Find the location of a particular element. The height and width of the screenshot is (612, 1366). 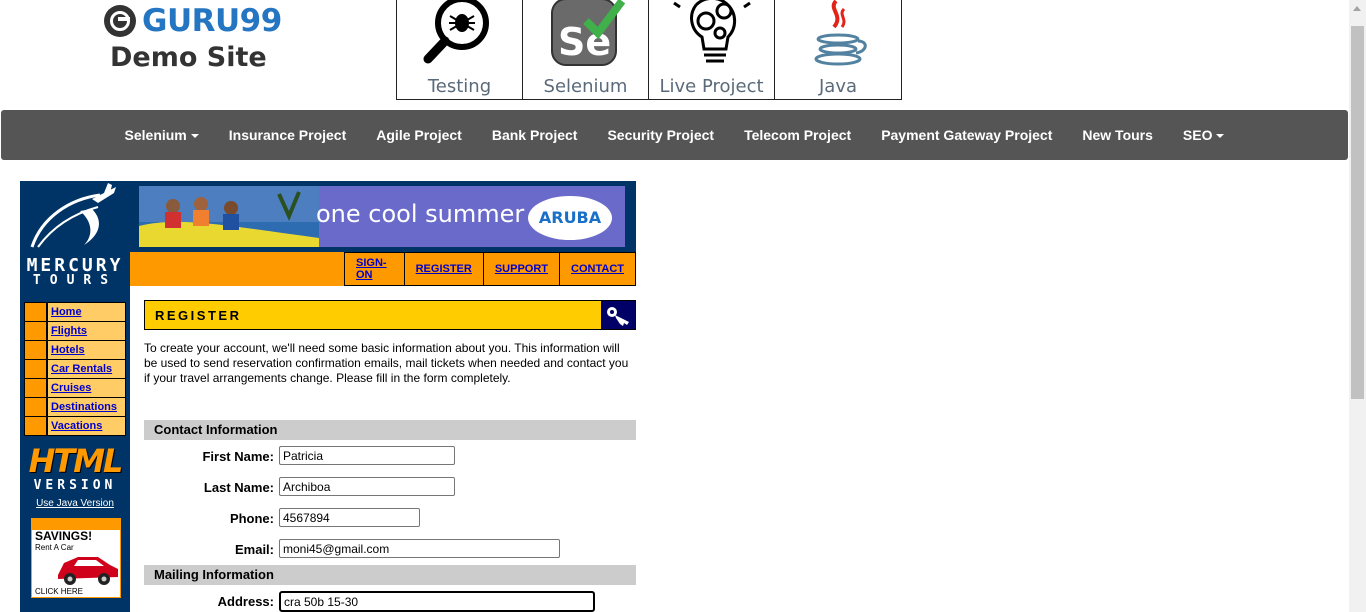

last-name-label: Last Name: is located at coordinates (238, 487).